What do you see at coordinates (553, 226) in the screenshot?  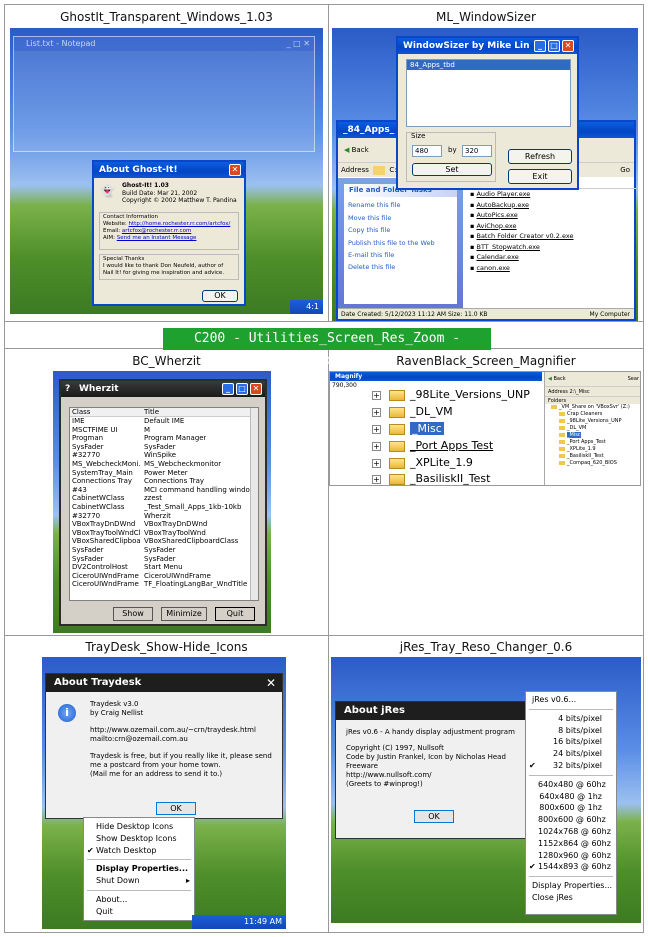 I see `file-item: ▪ AviChop.exe` at bounding box center [553, 226].